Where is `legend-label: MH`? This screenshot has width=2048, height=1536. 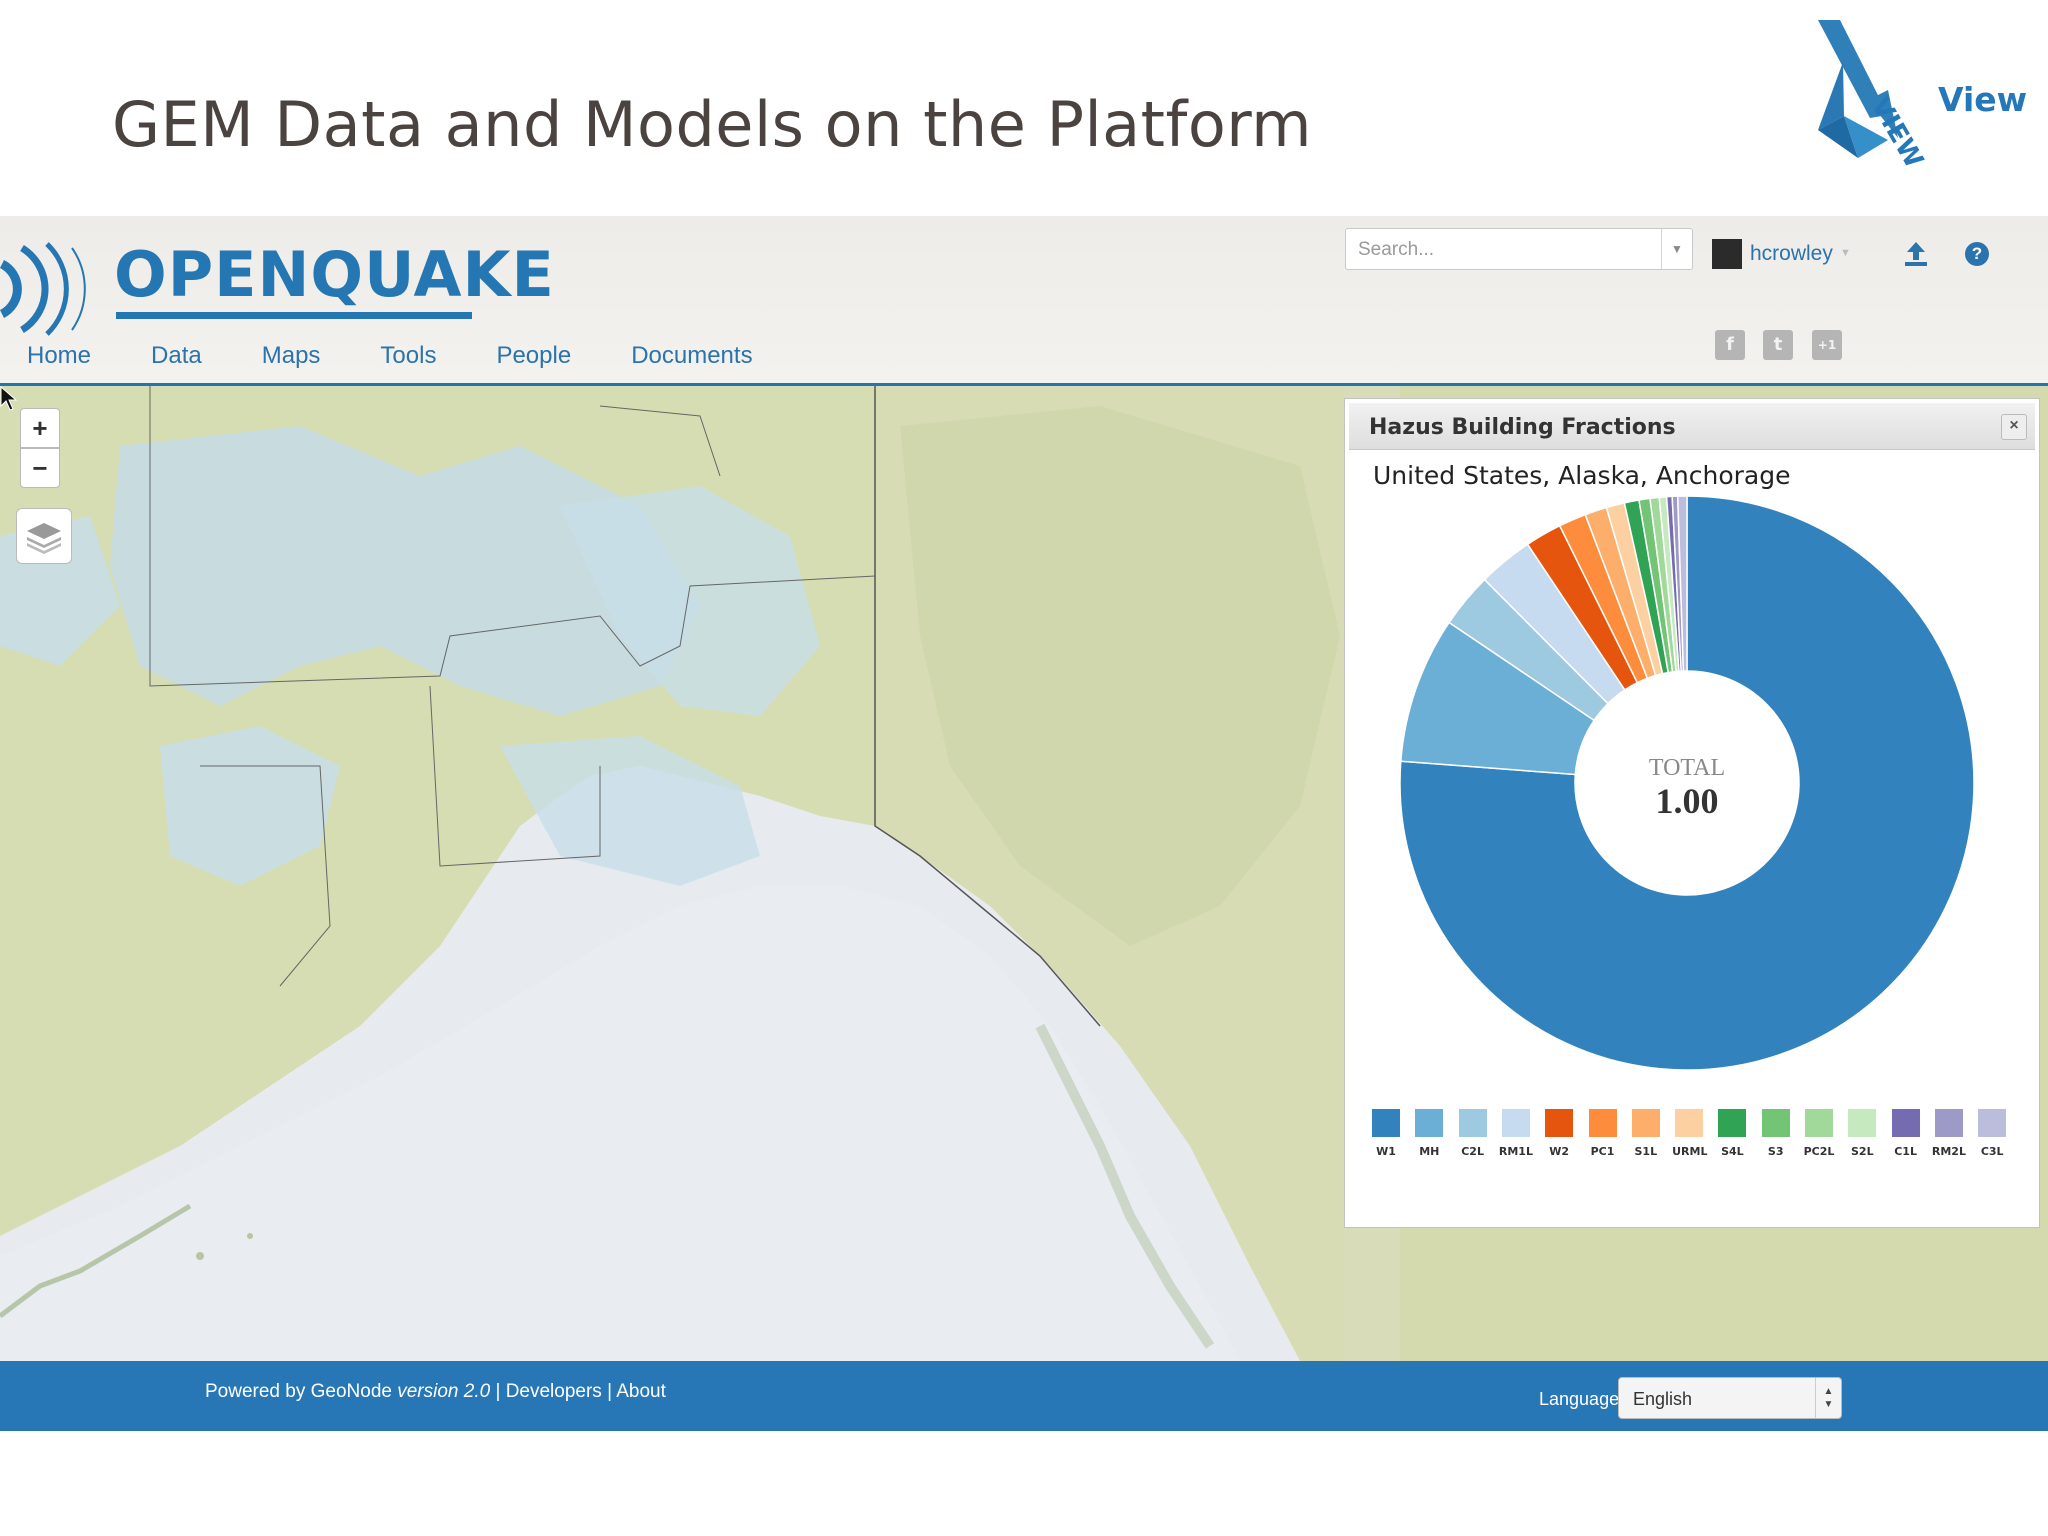 legend-label: MH is located at coordinates (1429, 1151).